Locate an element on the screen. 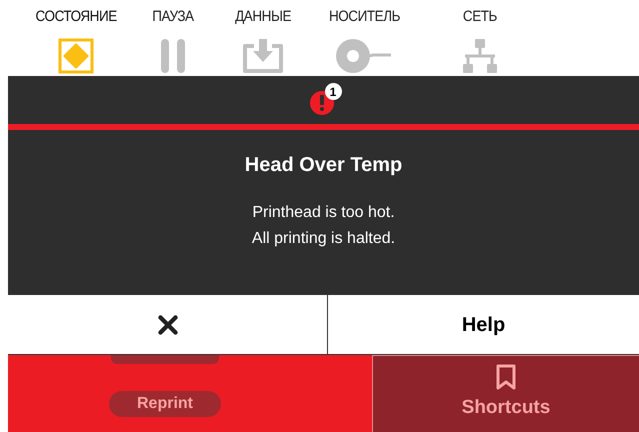  tab: НОСИТЕЛЬ is located at coordinates (364, 42).